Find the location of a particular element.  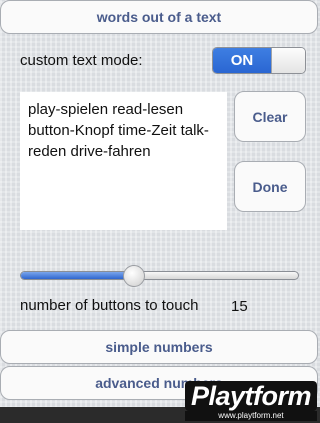

custom-text-mode-toggle: ON is located at coordinates (259, 60).